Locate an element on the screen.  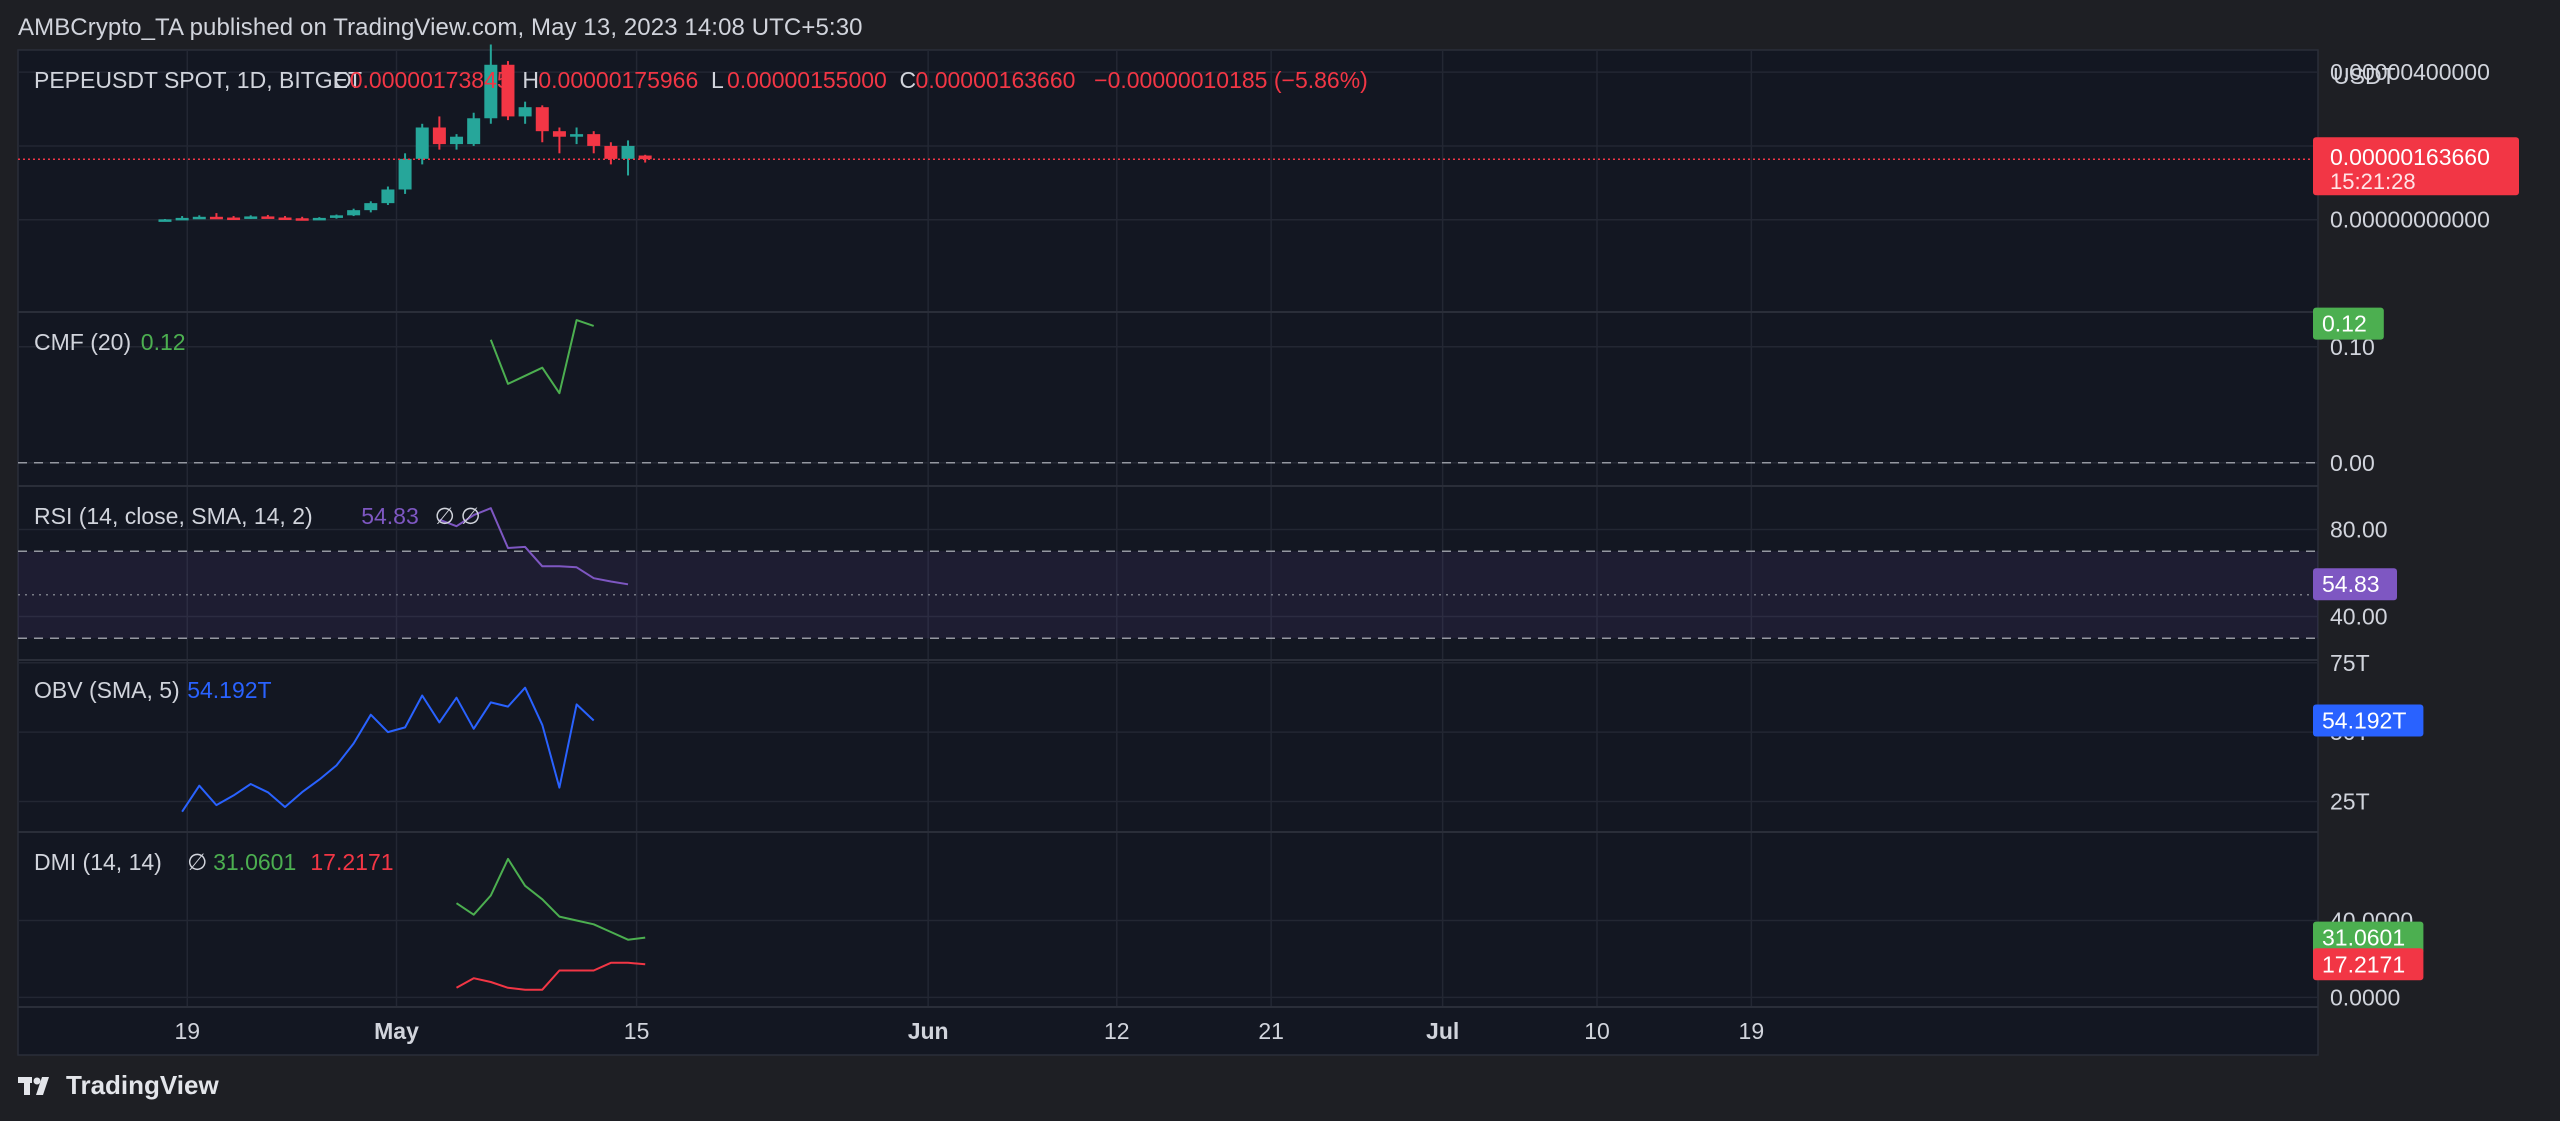
cmf-tick-label: 0.00 is located at coordinates (2352, 463).